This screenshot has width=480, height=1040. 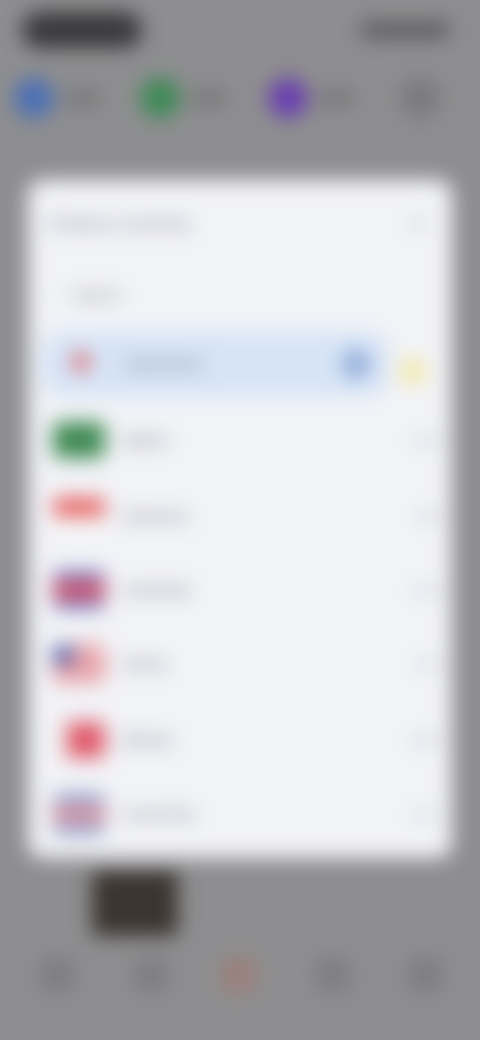 What do you see at coordinates (135, 903) in the screenshot?
I see `content-thumbnail` at bounding box center [135, 903].